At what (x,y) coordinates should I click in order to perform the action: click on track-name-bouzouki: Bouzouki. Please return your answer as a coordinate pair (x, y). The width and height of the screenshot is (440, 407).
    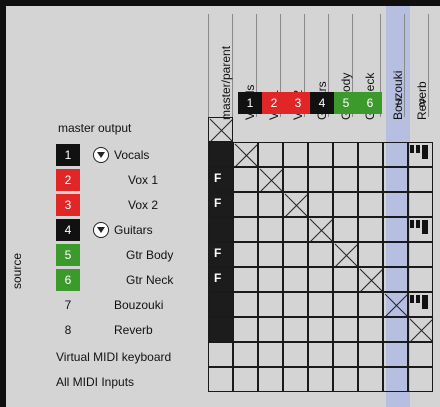
    Looking at the image, I should click on (138, 305).